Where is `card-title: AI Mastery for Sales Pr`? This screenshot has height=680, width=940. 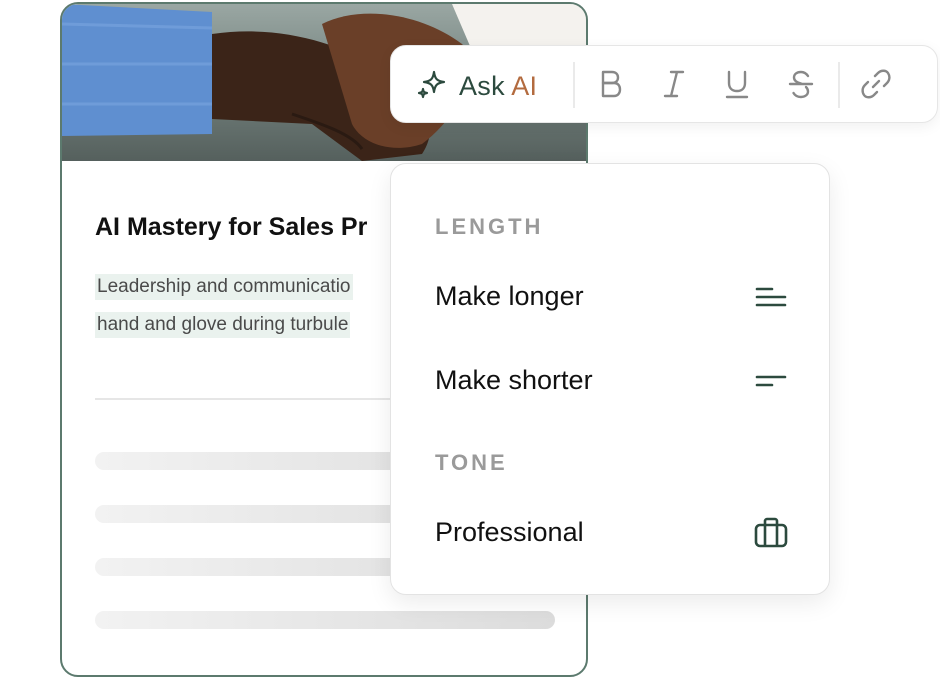 card-title: AI Mastery for Sales Pr is located at coordinates (231, 227).